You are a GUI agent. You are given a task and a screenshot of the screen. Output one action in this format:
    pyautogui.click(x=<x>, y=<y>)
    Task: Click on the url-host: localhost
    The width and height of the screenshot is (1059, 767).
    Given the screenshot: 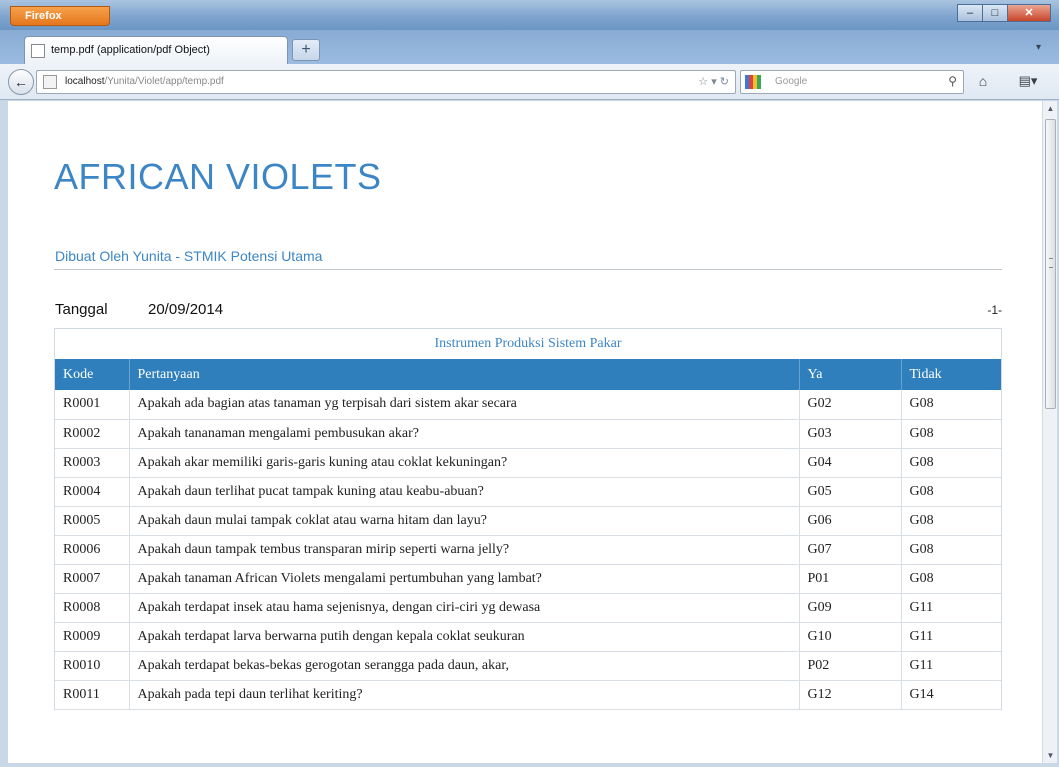 What is the action you would take?
    pyautogui.click(x=85, y=81)
    